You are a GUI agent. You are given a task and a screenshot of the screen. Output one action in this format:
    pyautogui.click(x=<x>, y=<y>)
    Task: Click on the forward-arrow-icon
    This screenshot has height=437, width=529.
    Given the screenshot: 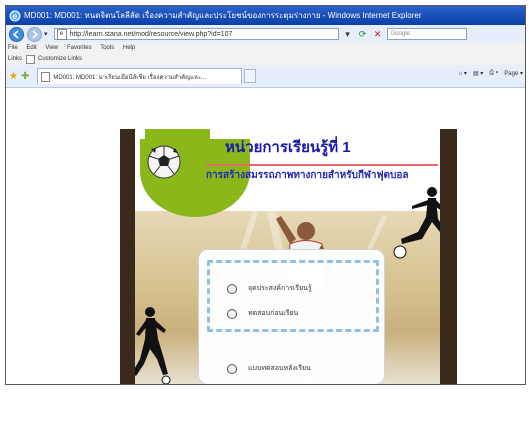 What is the action you would take?
    pyautogui.click(x=35, y=34)
    